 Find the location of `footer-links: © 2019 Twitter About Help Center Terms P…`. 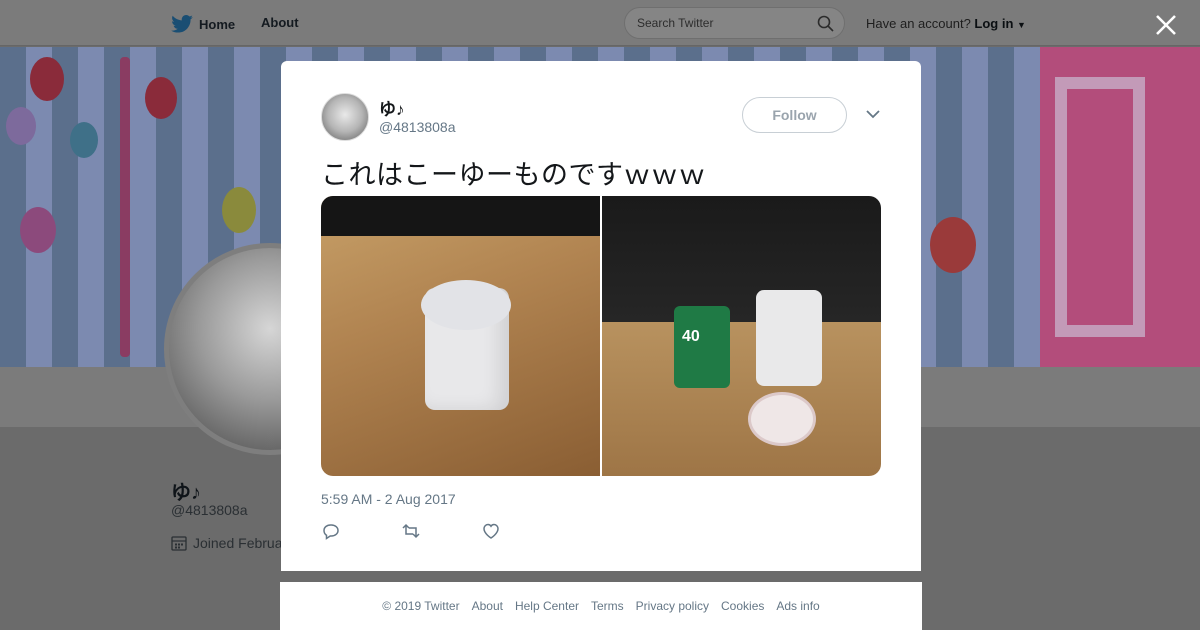

footer-links: © 2019 Twitter About Help Center Terms P… is located at coordinates (601, 606).